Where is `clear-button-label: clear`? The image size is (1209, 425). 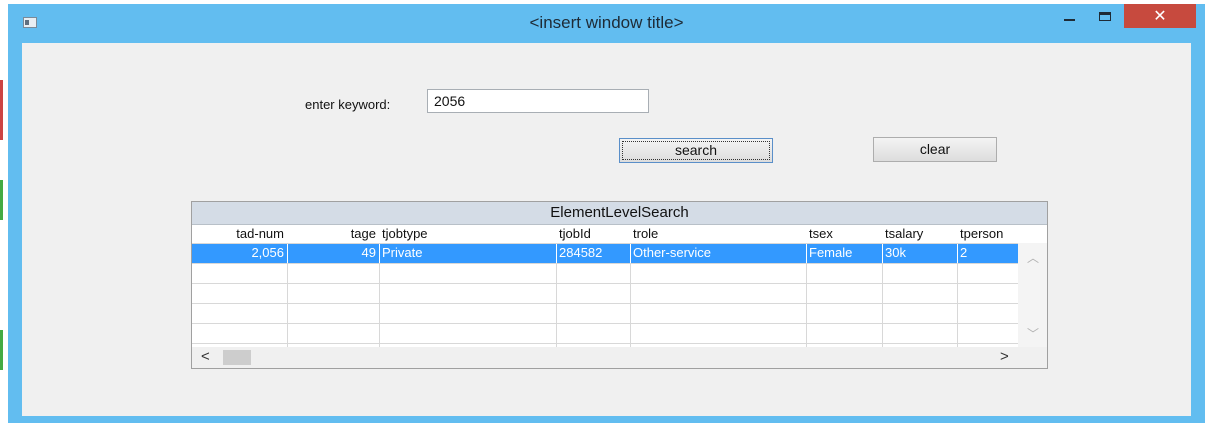 clear-button-label: clear is located at coordinates (935, 149).